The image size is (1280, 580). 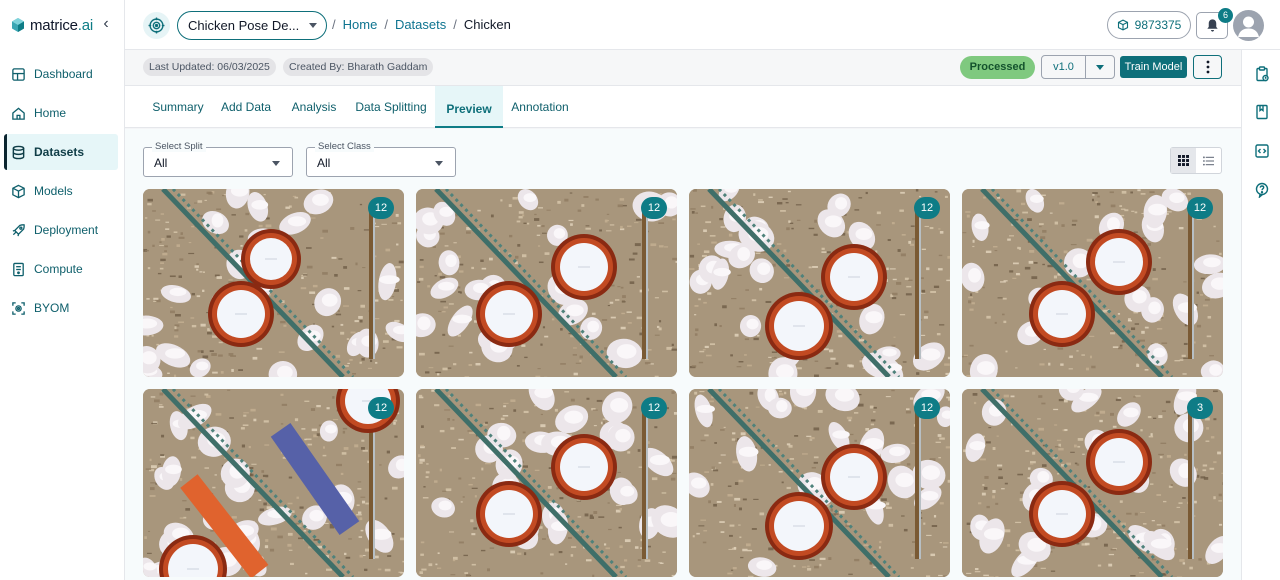 What do you see at coordinates (1262, 190) in the screenshot?
I see `help-icon` at bounding box center [1262, 190].